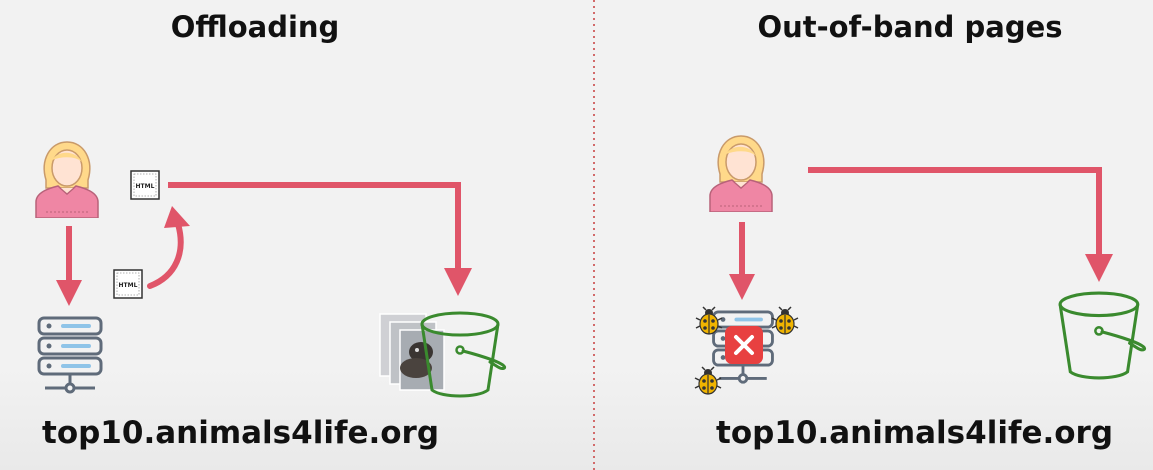  I want to click on left-user-icon, so click(67, 179).